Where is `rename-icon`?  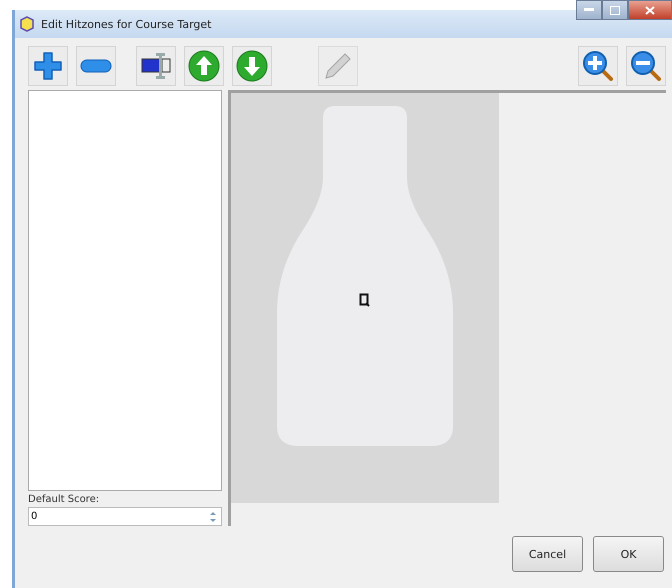 rename-icon is located at coordinates (156, 66).